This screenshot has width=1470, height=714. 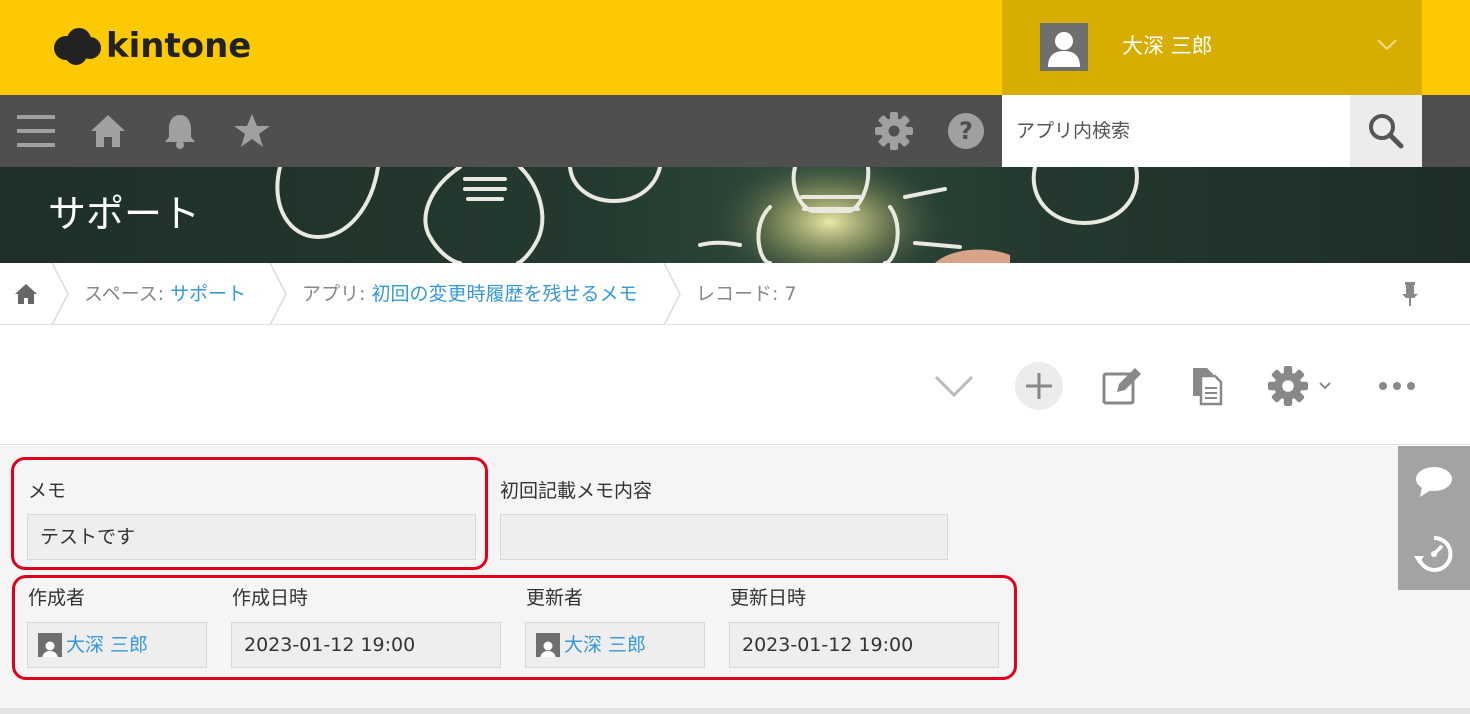 I want to click on star-icon, so click(x=252, y=131).